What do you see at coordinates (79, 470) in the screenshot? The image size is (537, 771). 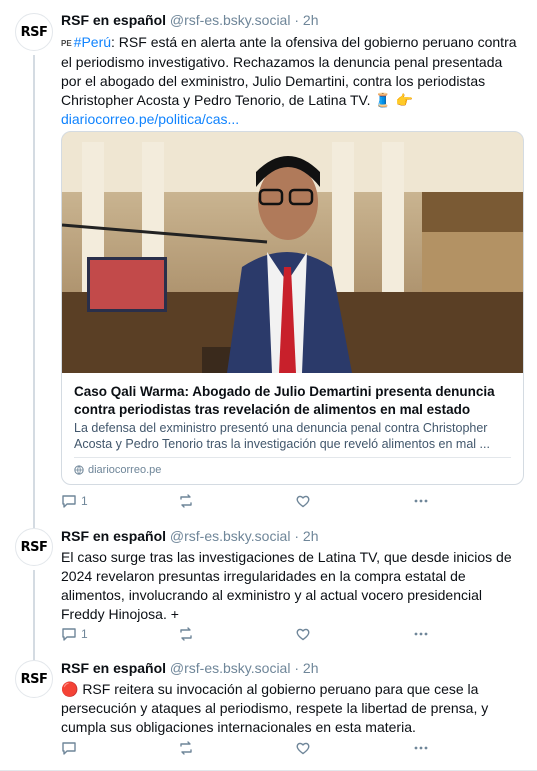 I see `globe-icon` at bounding box center [79, 470].